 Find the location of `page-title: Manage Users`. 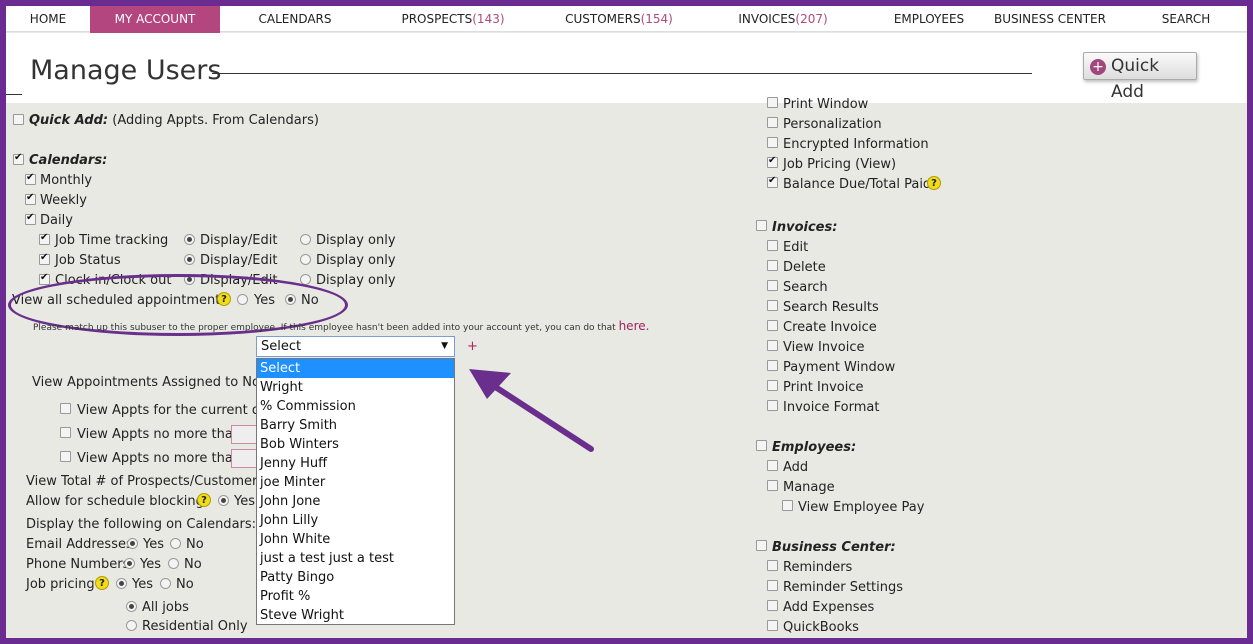

page-title: Manage Users is located at coordinates (126, 70).